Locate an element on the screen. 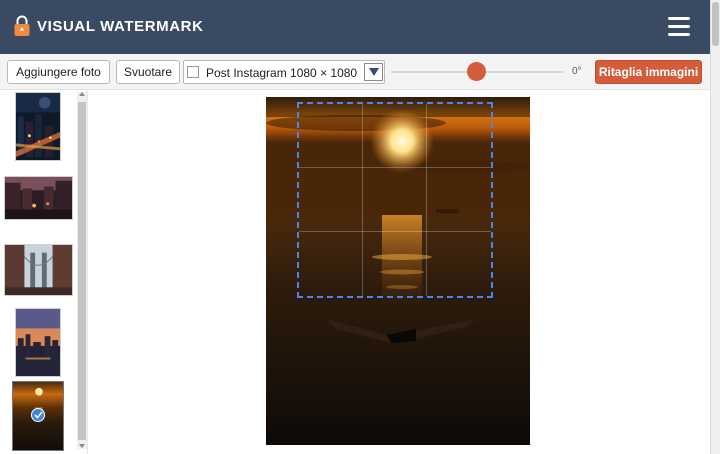 Image resolution: width=720 pixels, height=454 pixels. preset-checkbox is located at coordinates (193, 72).